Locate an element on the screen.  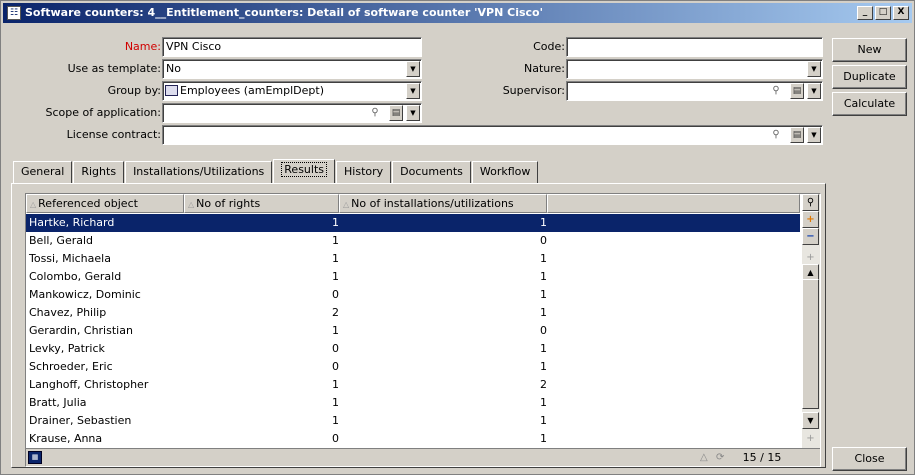
new-button: New is located at coordinates (869, 50).